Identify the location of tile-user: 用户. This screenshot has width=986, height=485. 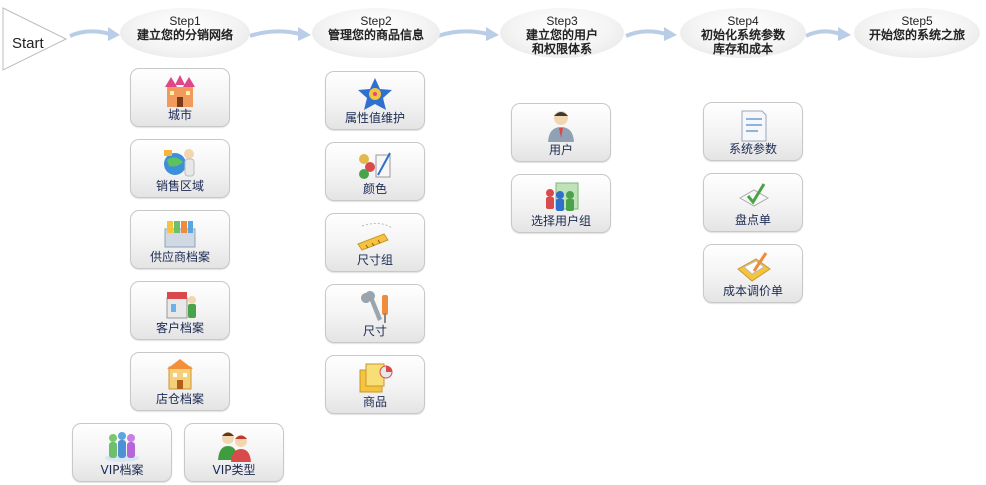
(561, 132).